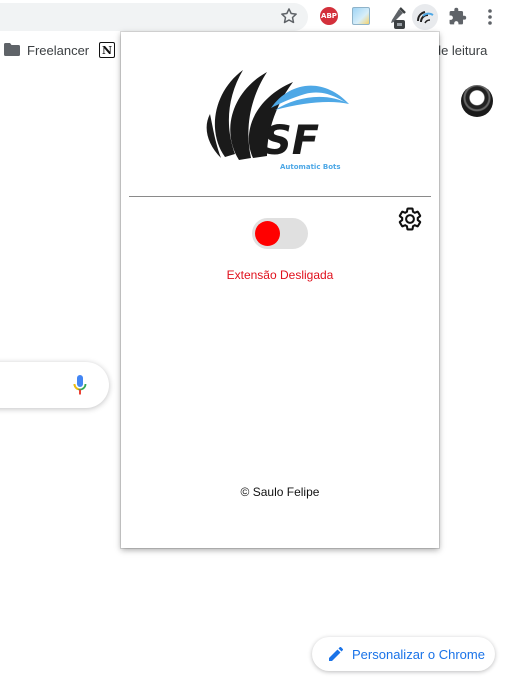 The height and width of the screenshot is (685, 510). What do you see at coordinates (280, 492) in the screenshot?
I see `popup-footer-credit: © Saulo Felipe` at bounding box center [280, 492].